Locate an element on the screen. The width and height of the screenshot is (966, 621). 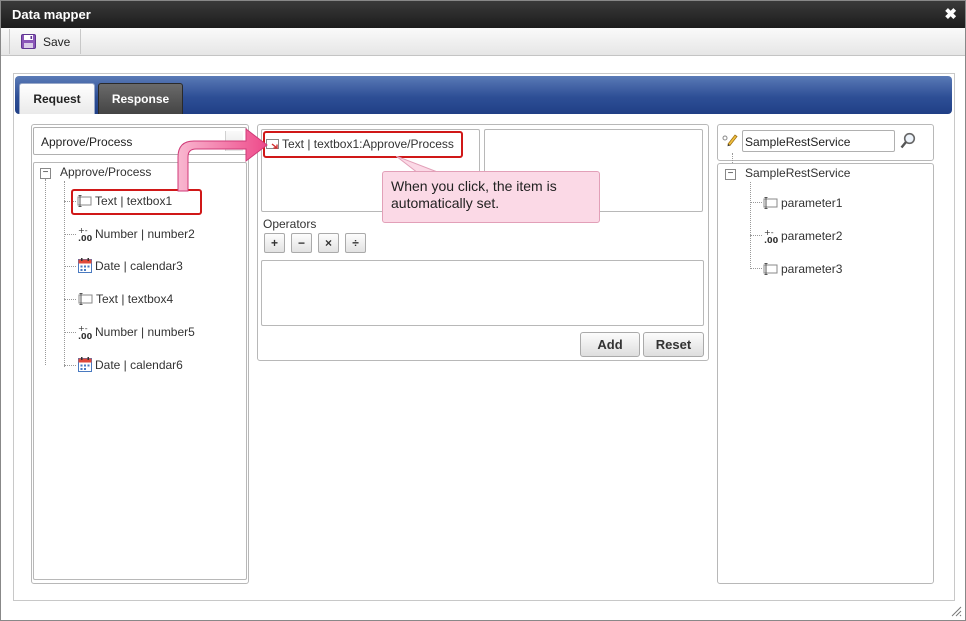
tree-item-label: Date | calendar6 is located at coordinates (139, 364).